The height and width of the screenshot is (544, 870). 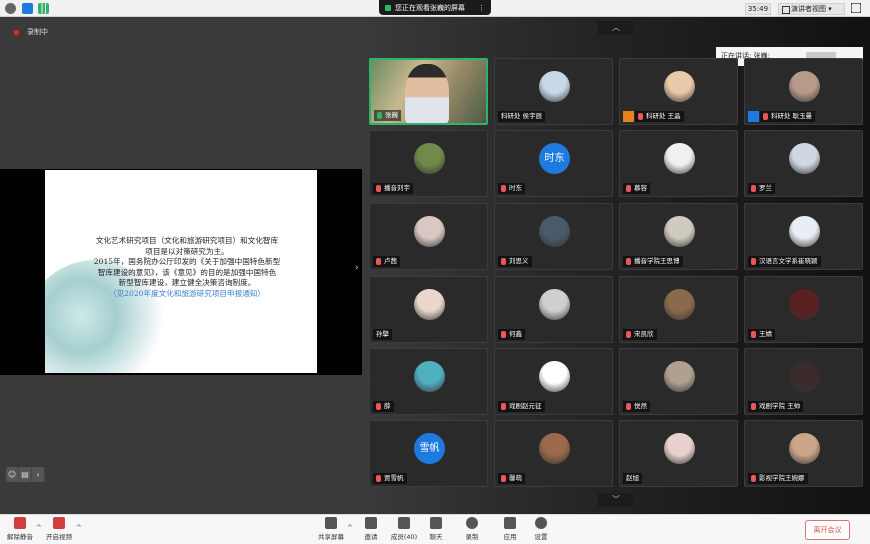 I want to click on participant-tile: 馨萌, so click(x=553, y=453).